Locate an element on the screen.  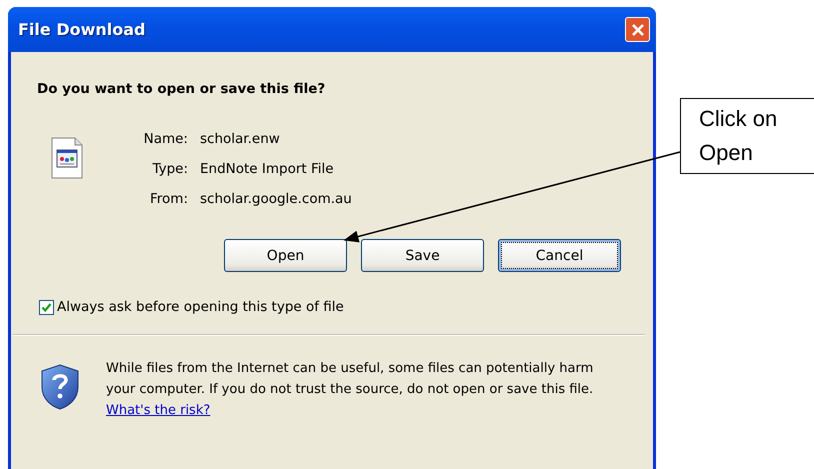
field-value: scholar.google.com.au is located at coordinates (276, 199).